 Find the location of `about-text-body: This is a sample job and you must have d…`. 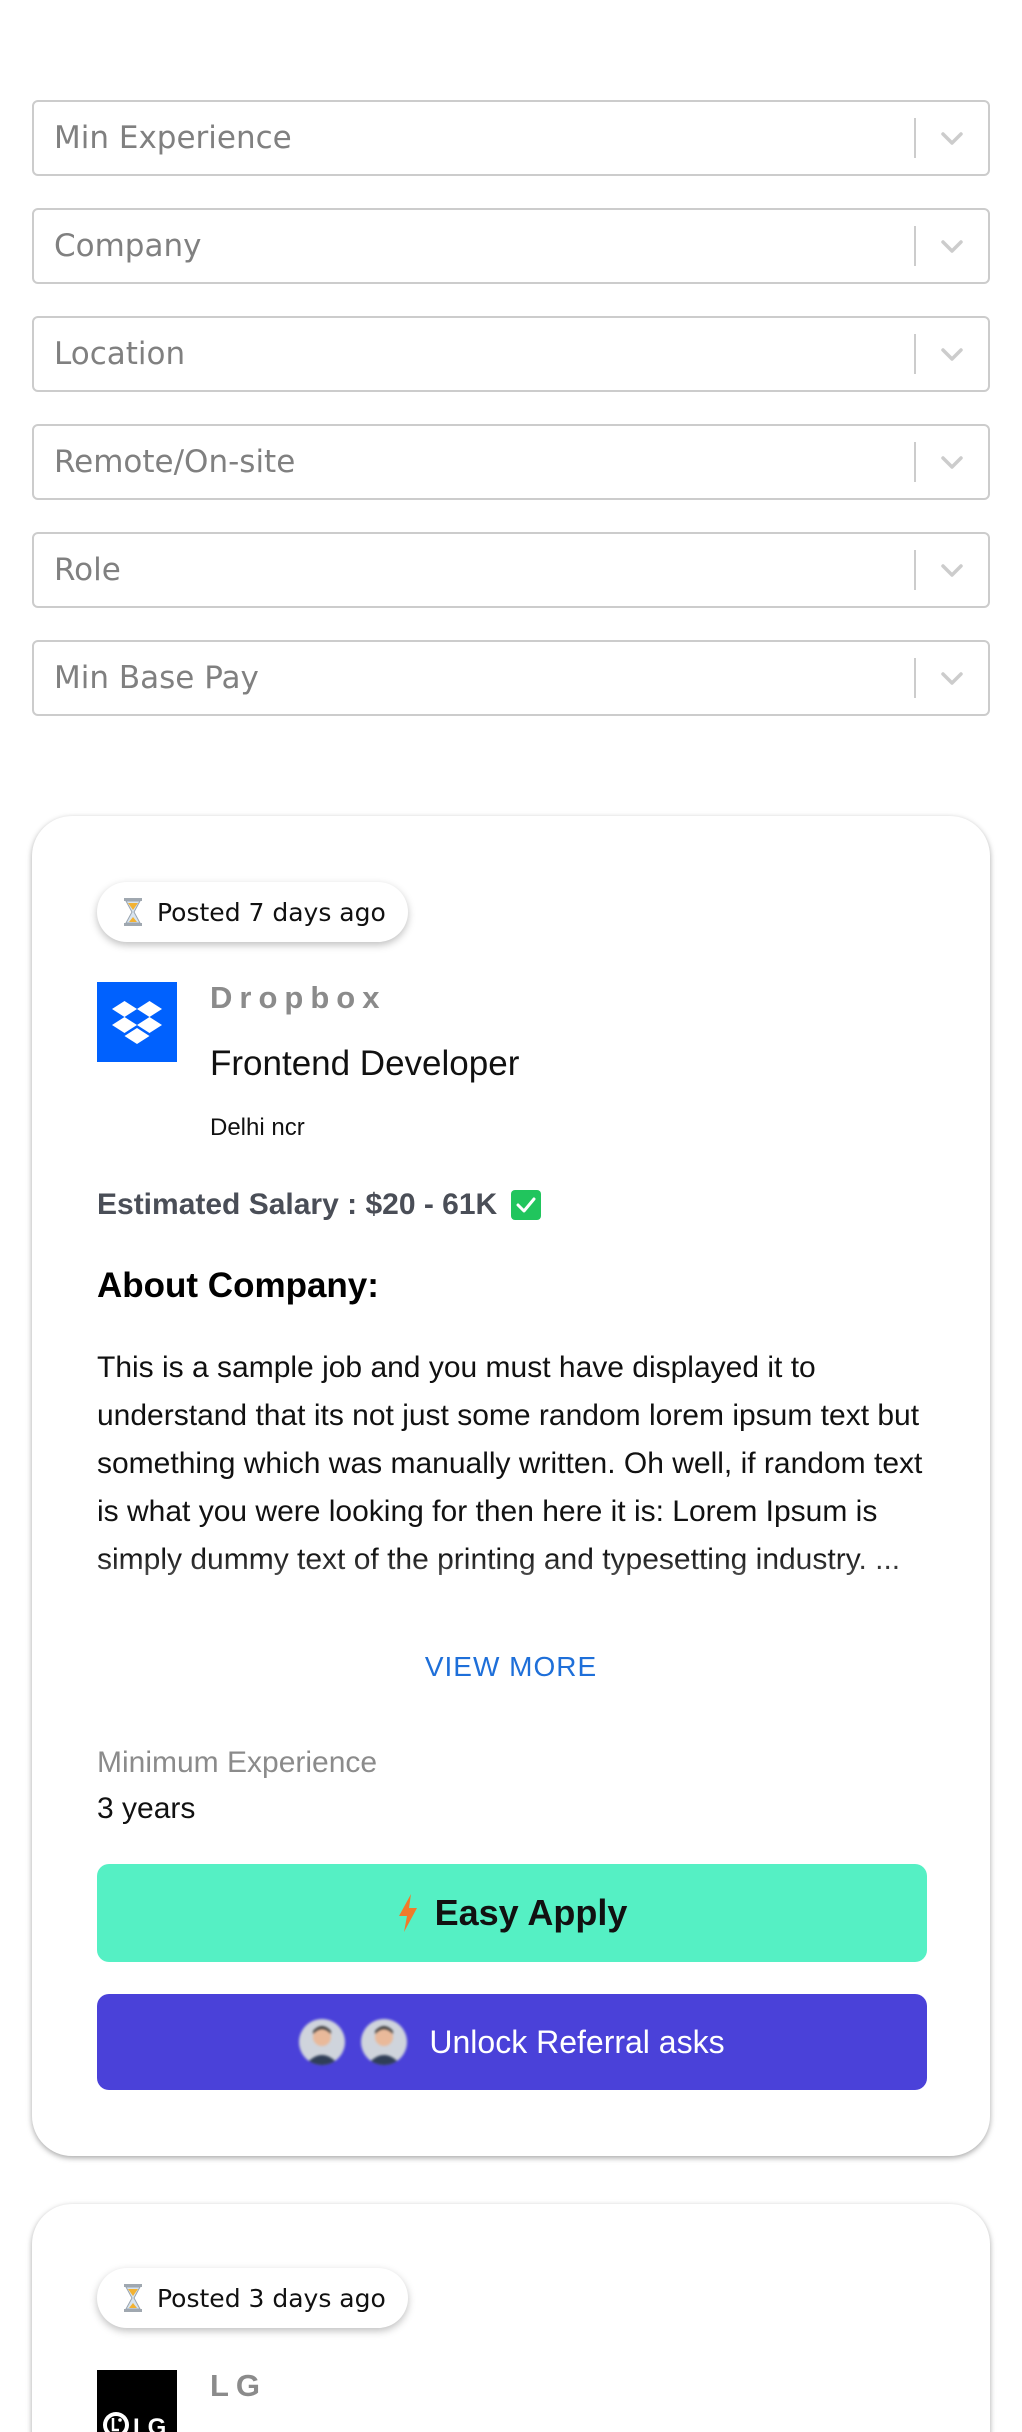

about-text-body: This is a sample job and you must have d… is located at coordinates (510, 1463).